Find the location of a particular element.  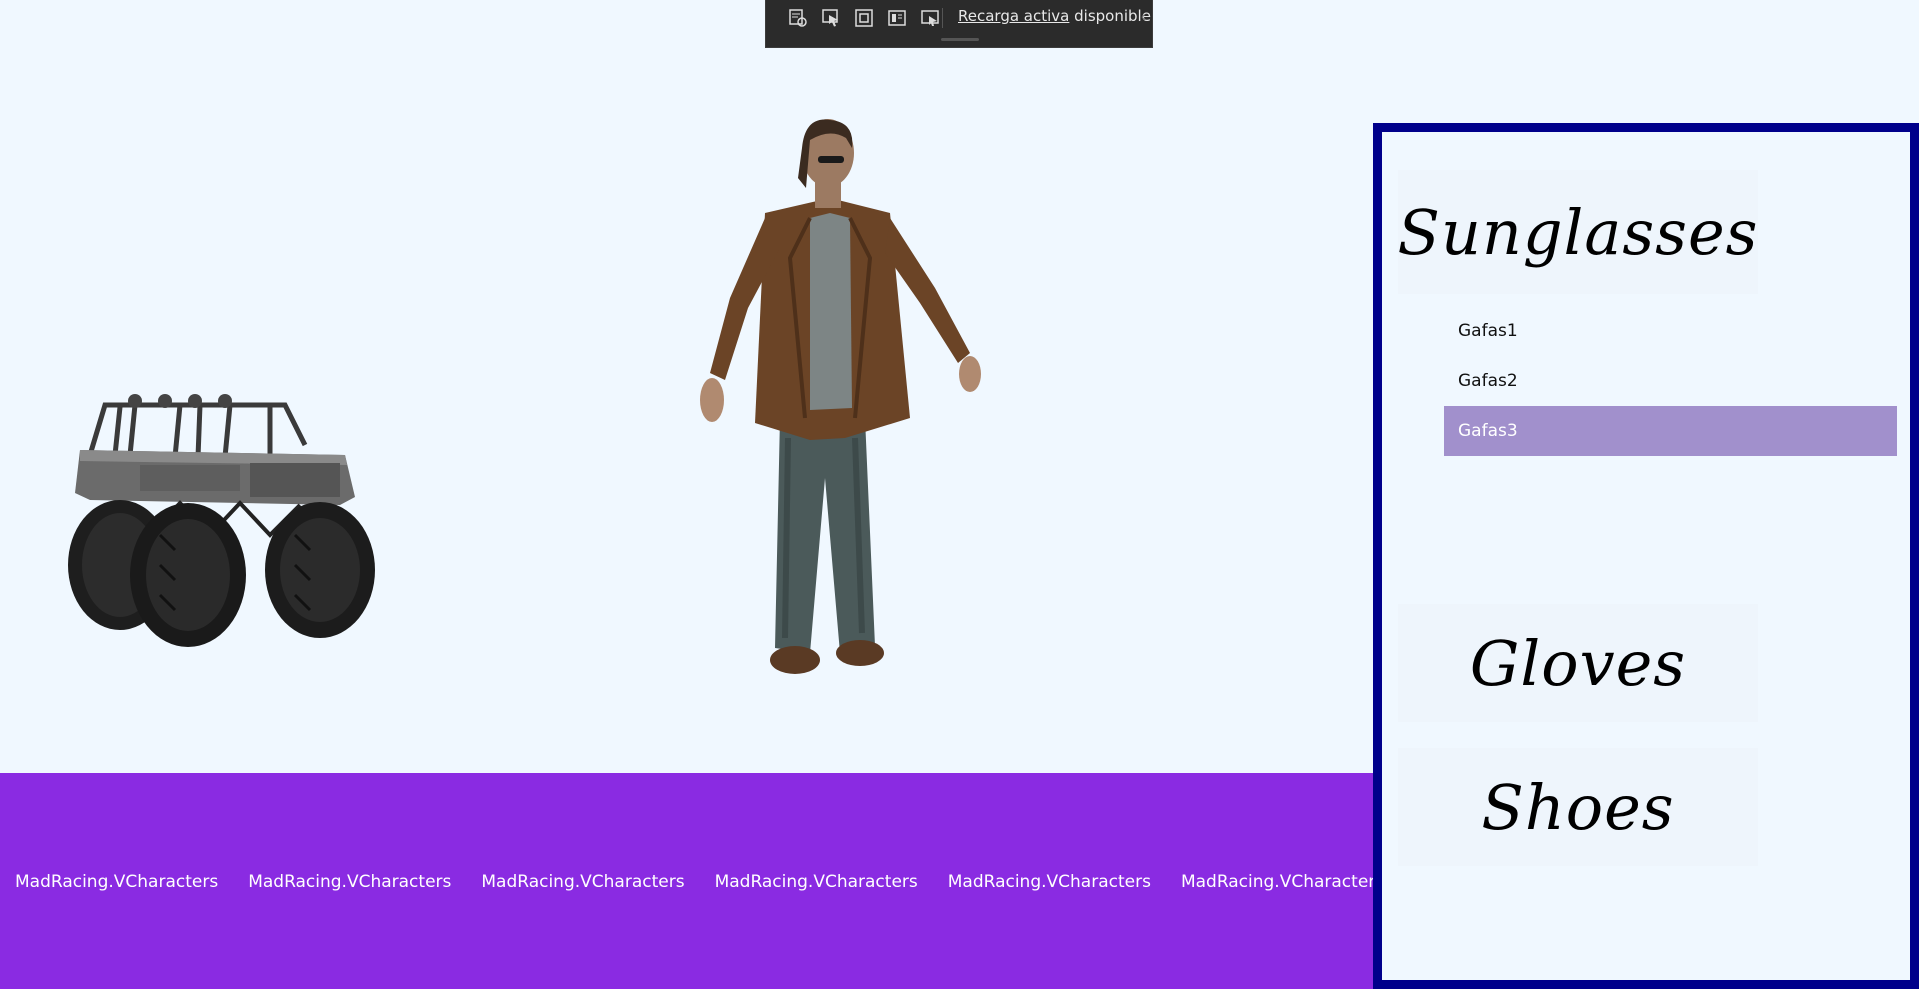

sunglasses-option-2: Gafas2 is located at coordinates (1670, 381).